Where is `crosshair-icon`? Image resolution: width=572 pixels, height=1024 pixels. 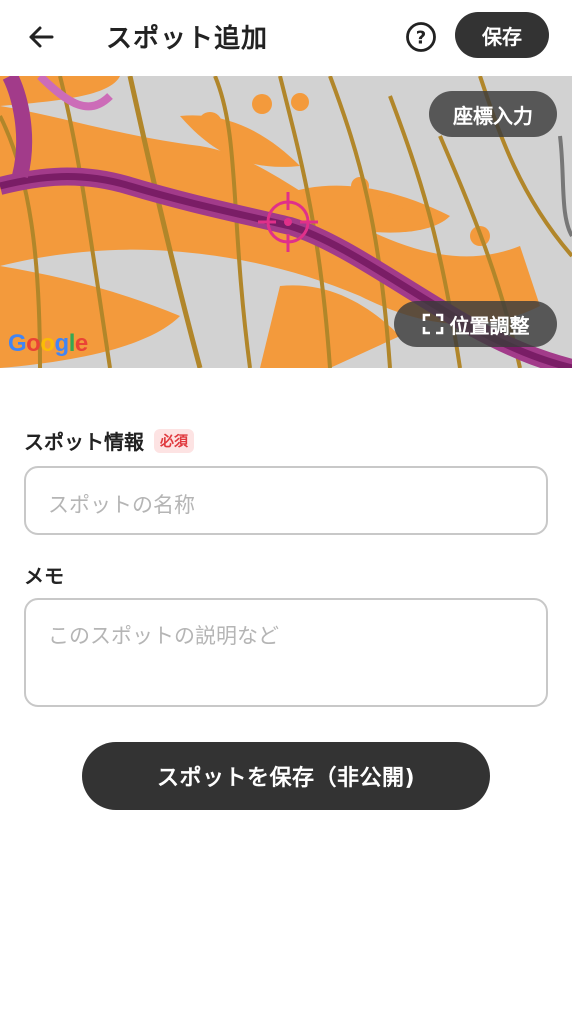
crosshair-icon is located at coordinates (288, 222).